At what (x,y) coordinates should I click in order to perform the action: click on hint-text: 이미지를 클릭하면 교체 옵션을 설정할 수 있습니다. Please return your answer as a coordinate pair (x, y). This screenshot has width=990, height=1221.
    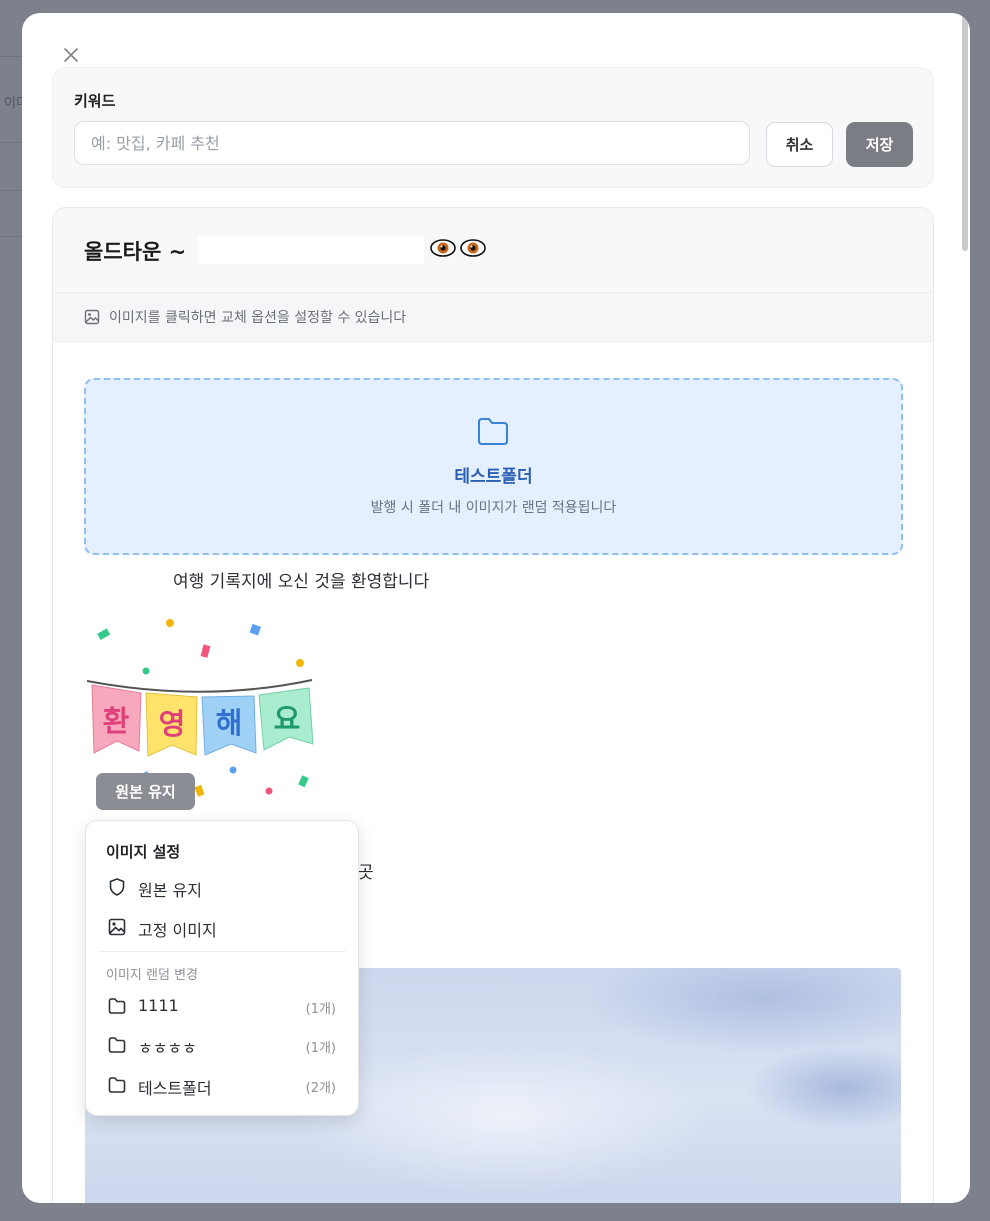
    Looking at the image, I should click on (258, 318).